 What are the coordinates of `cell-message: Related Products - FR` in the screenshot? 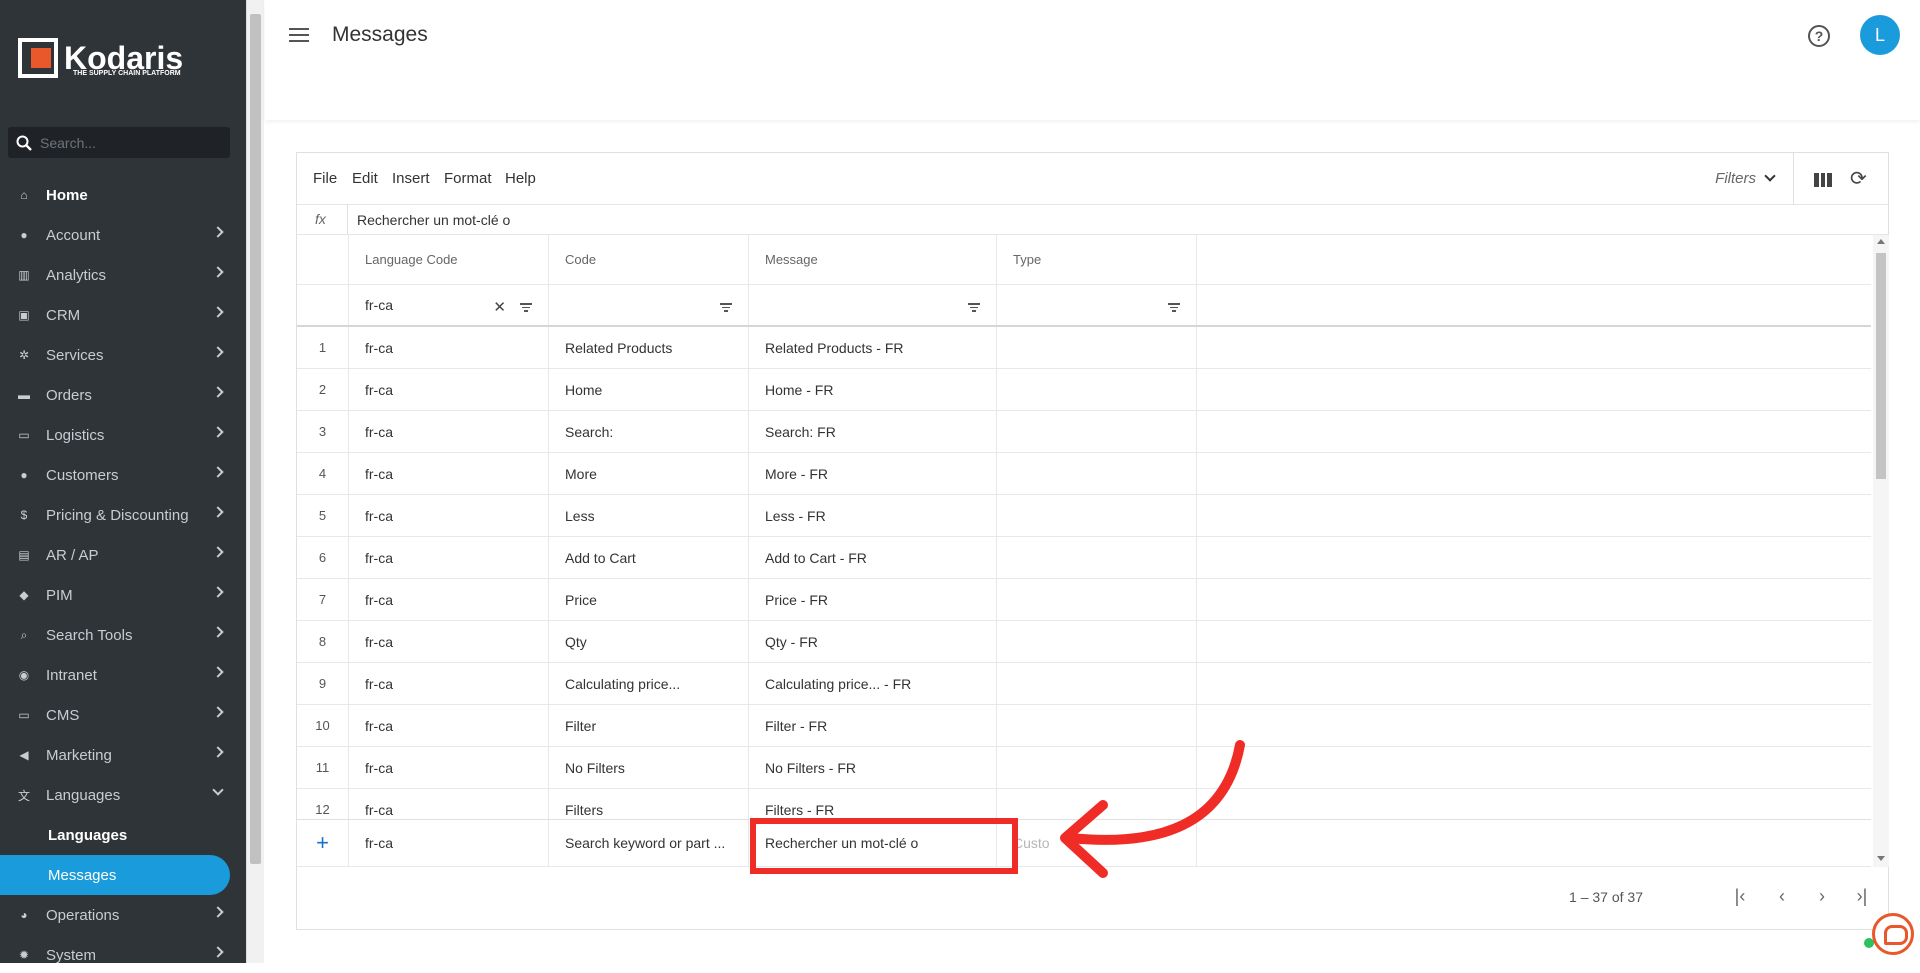 It's located at (873, 347).